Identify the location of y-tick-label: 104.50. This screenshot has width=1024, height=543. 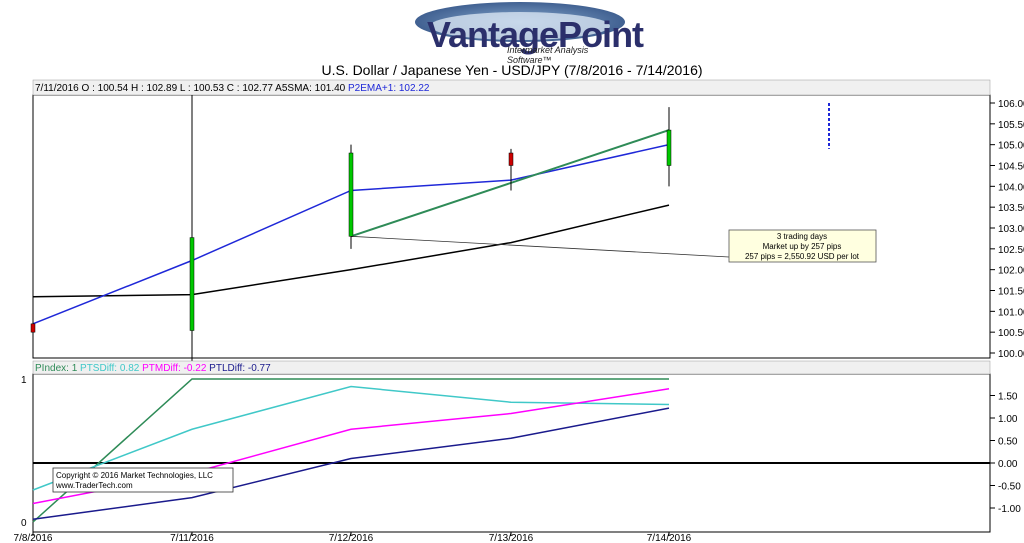
(1011, 167).